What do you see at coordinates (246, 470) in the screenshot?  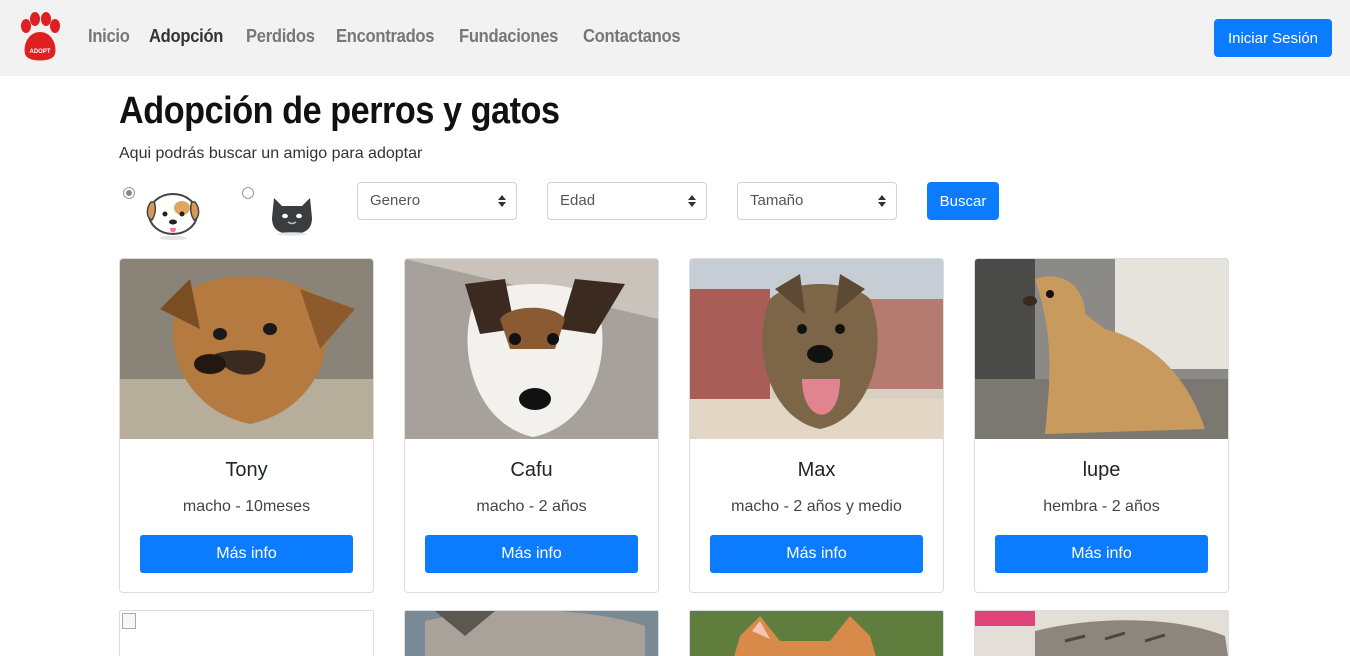 I see `pet-name: Tony` at bounding box center [246, 470].